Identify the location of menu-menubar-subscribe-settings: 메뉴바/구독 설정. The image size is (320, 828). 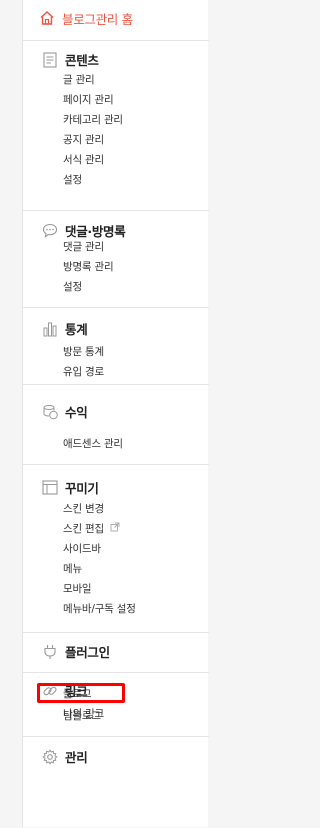
(99, 609).